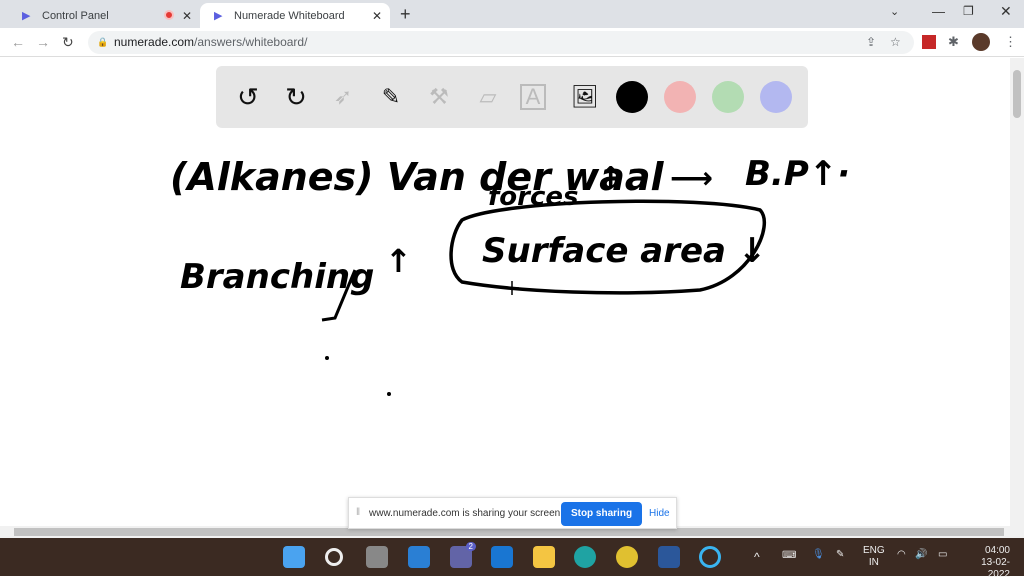  I want to click on tab-control-panel: ▶ Control Panel ✕, so click(103, 15).